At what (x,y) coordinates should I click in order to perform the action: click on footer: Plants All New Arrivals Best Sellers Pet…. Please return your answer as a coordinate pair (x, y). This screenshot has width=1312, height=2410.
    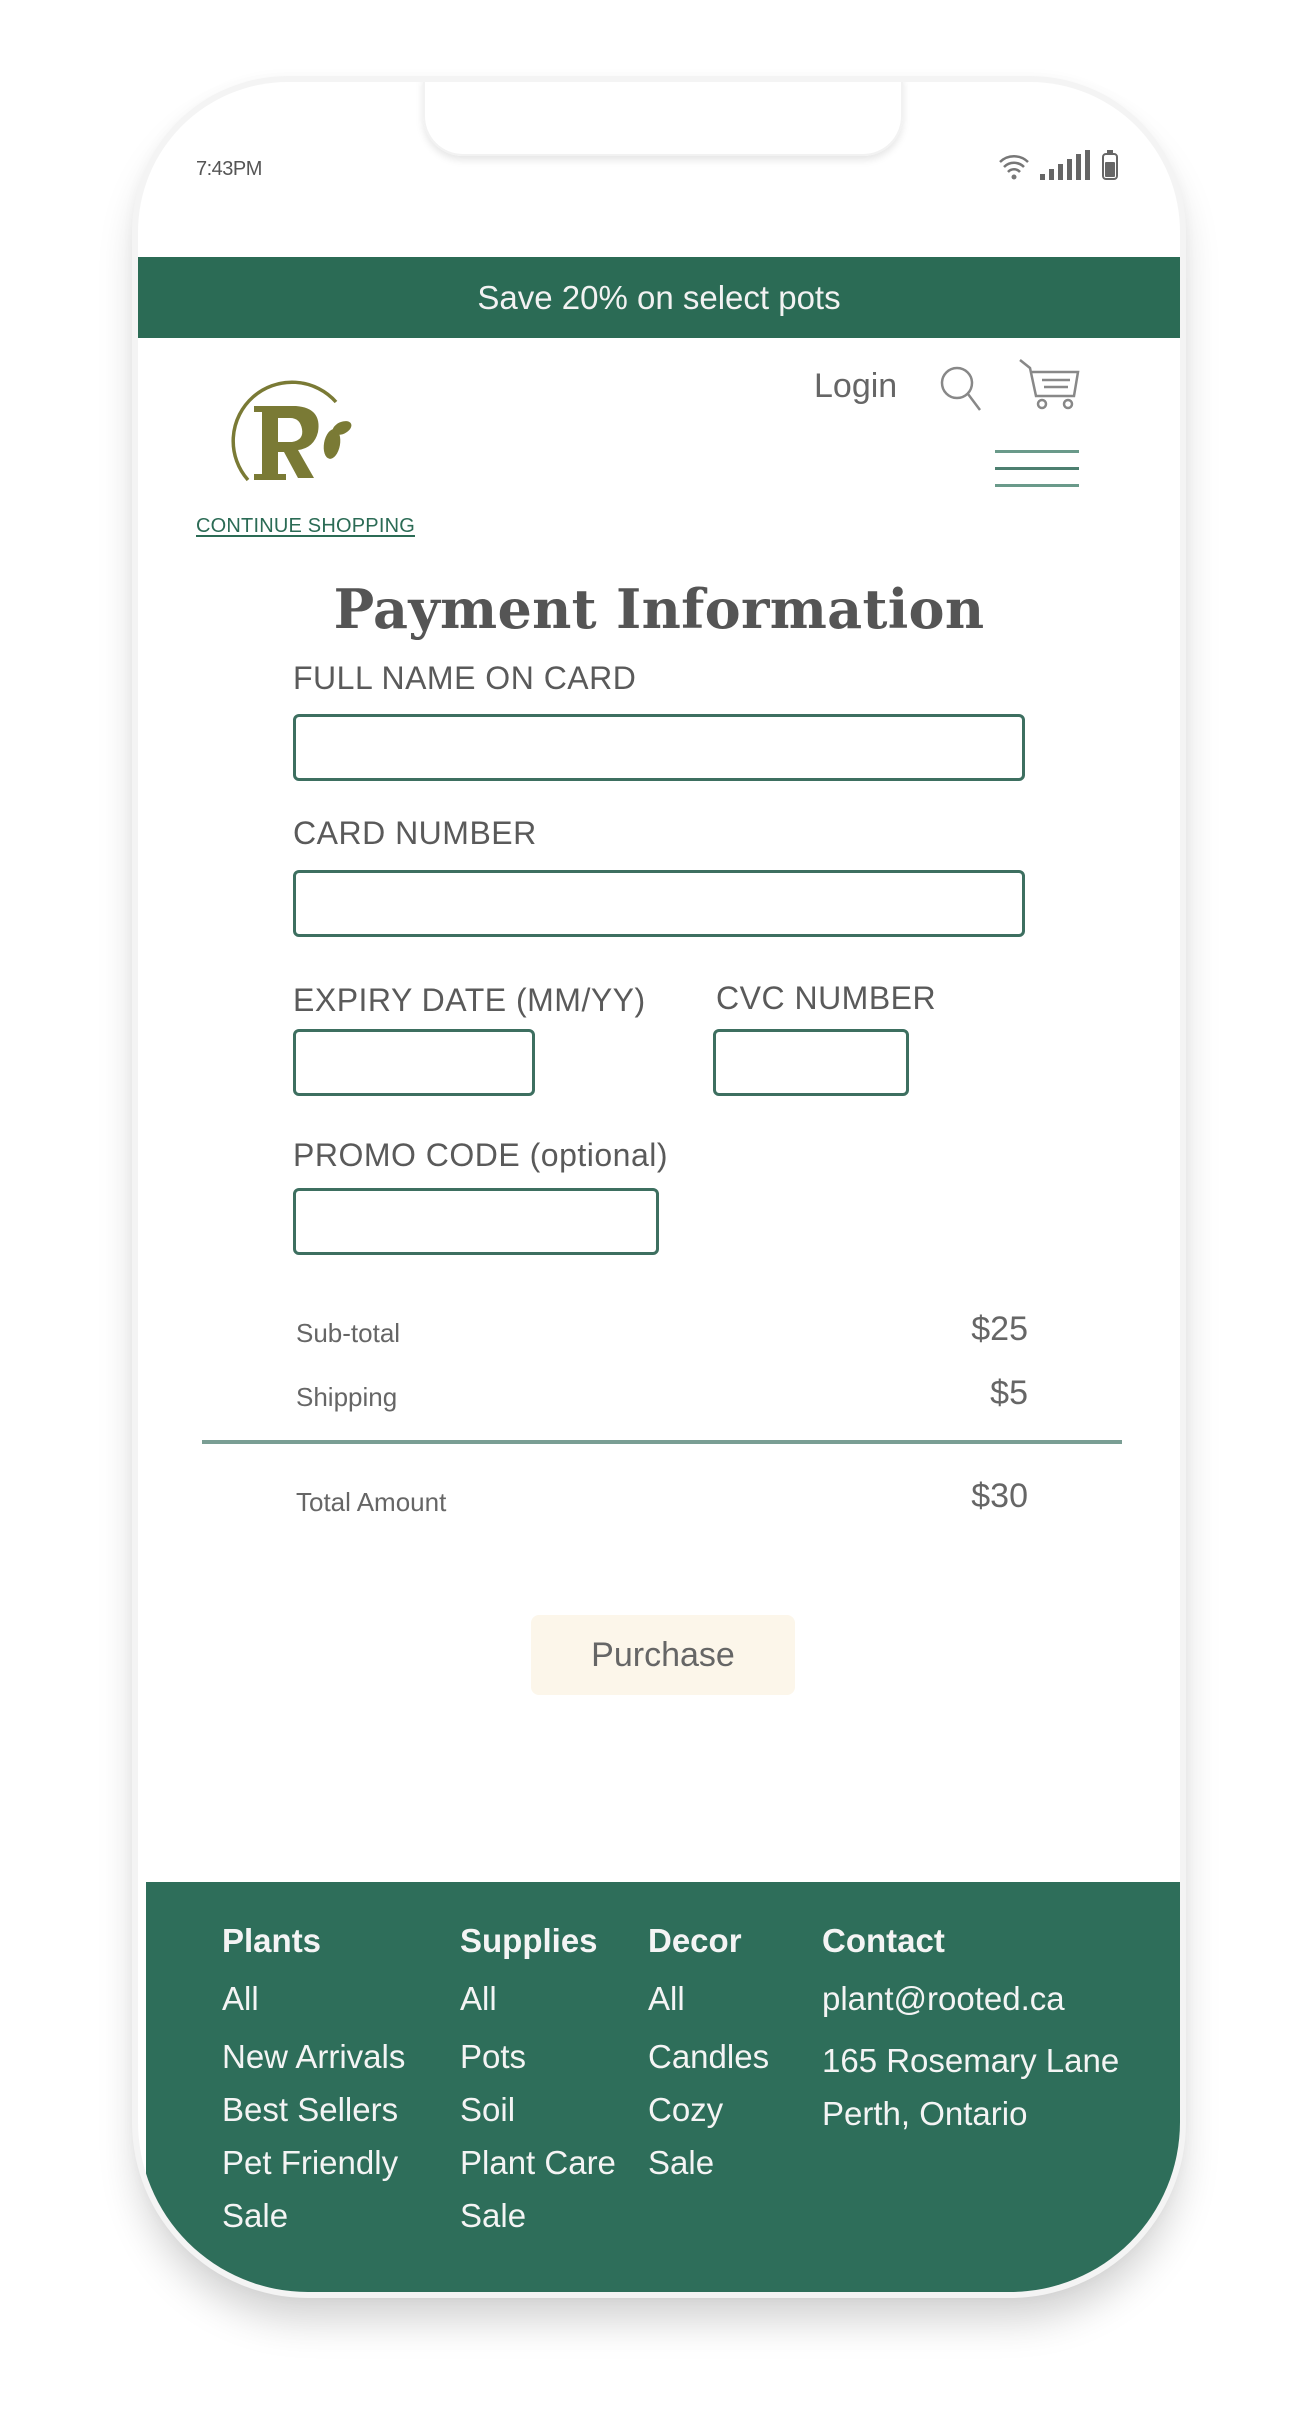
    Looking at the image, I should click on (663, 2087).